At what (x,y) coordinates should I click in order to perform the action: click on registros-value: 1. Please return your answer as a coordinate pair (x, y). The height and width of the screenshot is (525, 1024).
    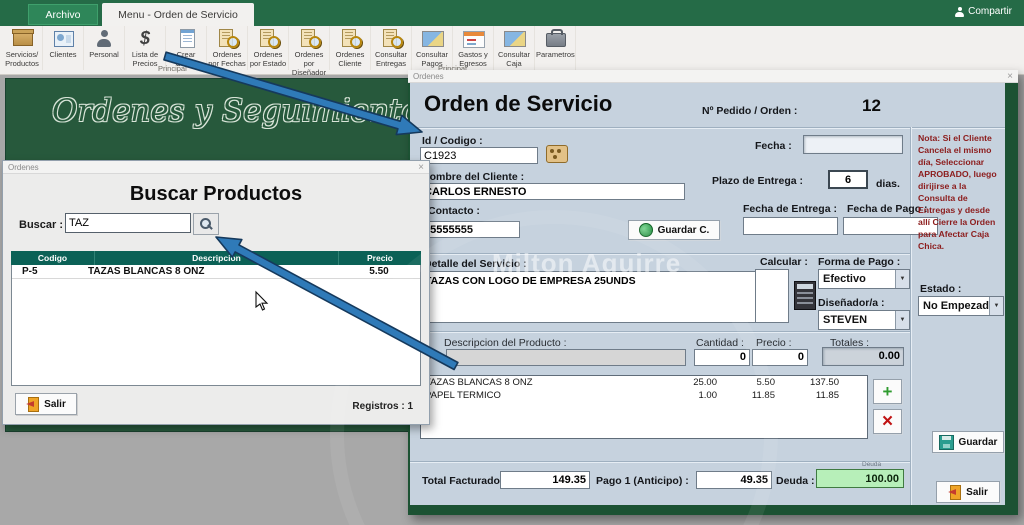
    Looking at the image, I should click on (410, 406).